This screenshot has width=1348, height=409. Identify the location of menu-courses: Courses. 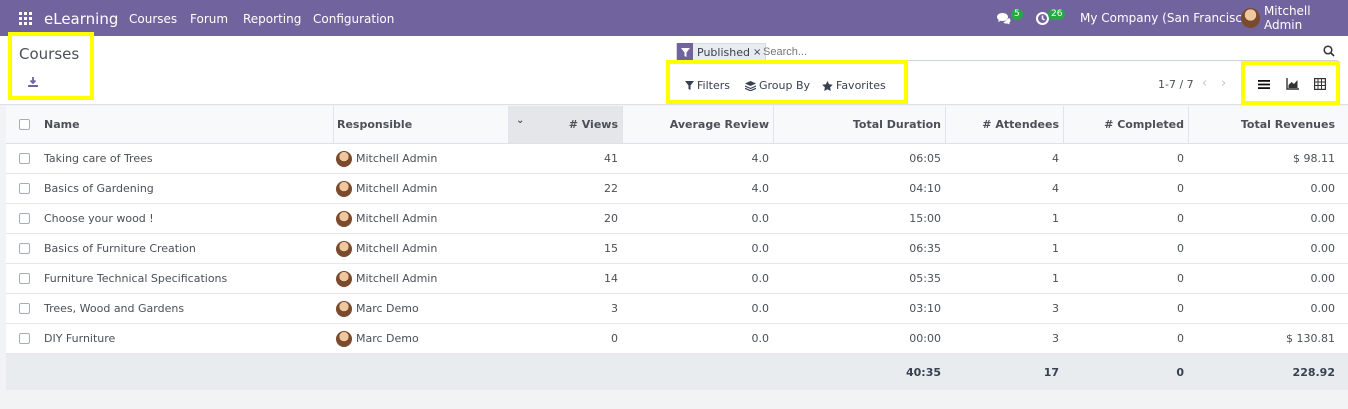
(153, 19).